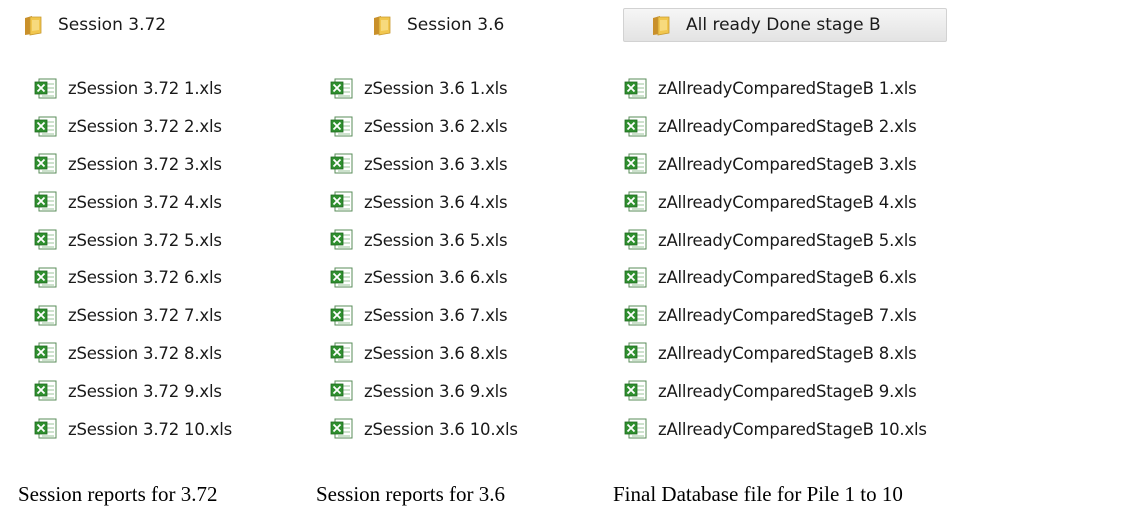 This screenshot has height=515, width=1125. I want to click on file-item: zAllreadyComparedStageB 8.xls, so click(775, 354).